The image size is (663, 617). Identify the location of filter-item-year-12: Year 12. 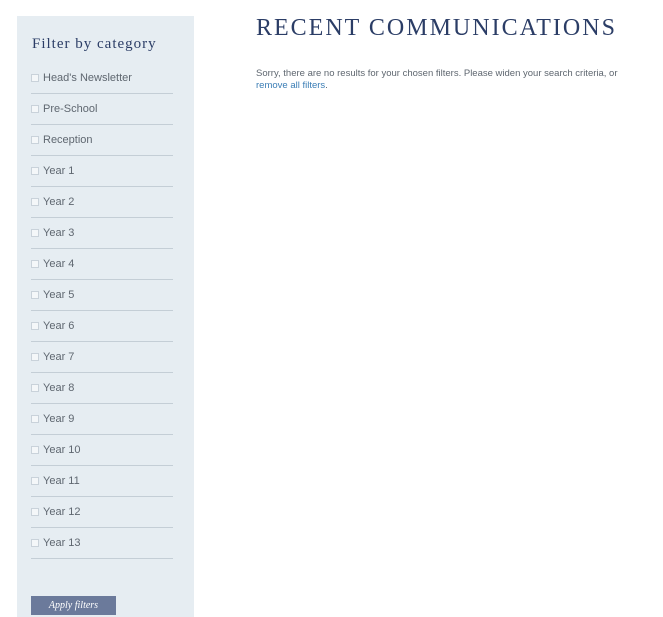
(102, 512).